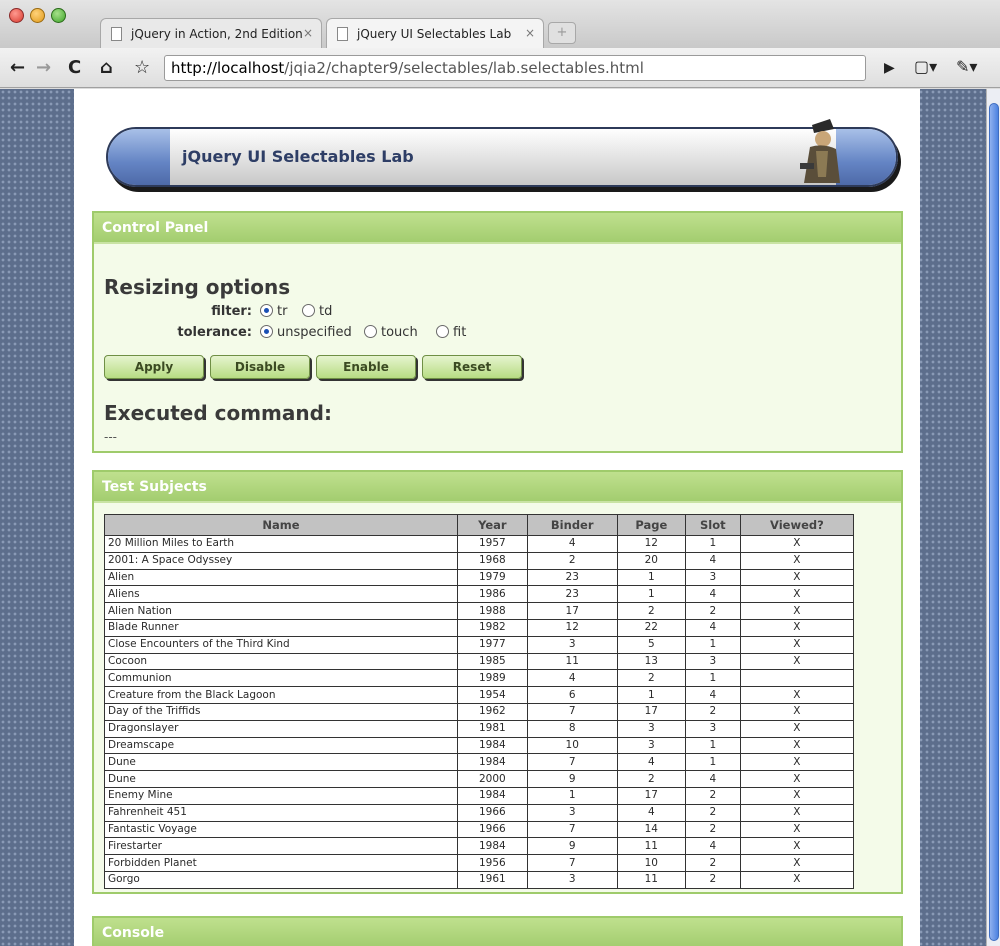  Describe the element at coordinates (492, 729) in the screenshot. I see `table-cell: 1981` at that location.